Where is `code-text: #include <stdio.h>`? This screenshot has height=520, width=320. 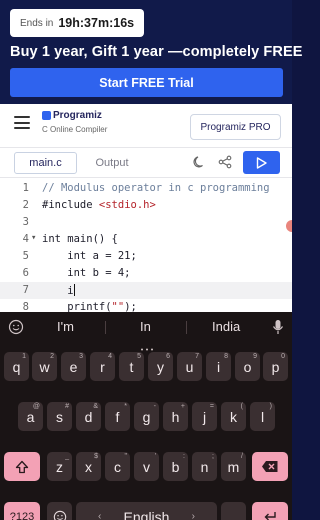
code-text: #include <stdio.h> is located at coordinates (99, 205).